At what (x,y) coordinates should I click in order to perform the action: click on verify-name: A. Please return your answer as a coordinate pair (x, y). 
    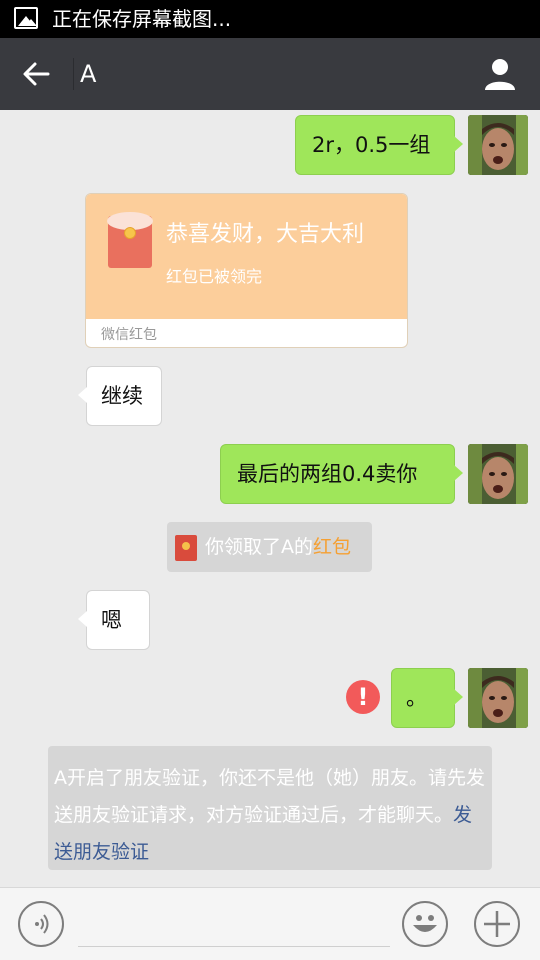
    Looking at the image, I should click on (60, 778).